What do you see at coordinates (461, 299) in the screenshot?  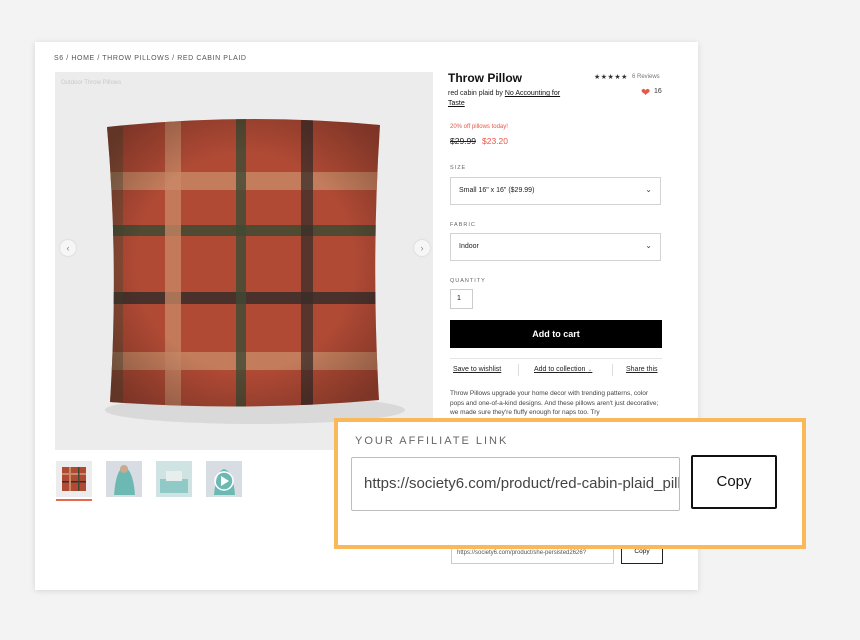 I see `quantity-input: 1` at bounding box center [461, 299].